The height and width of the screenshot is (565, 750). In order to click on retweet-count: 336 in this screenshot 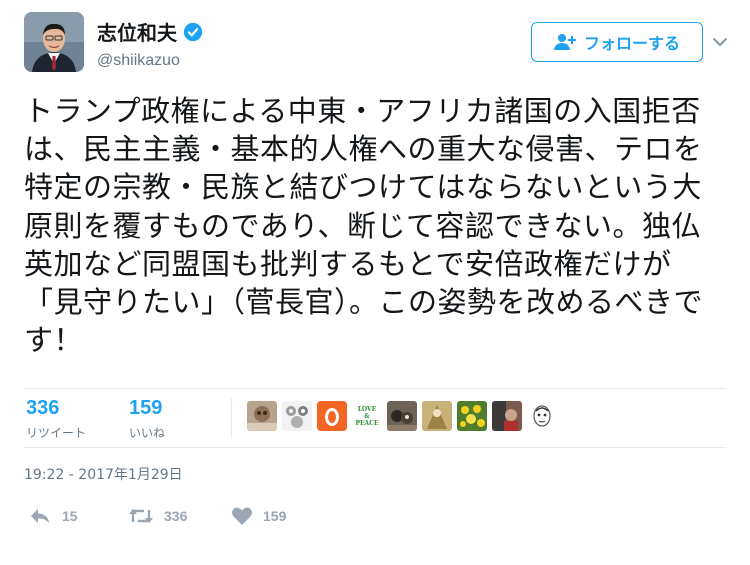, I will do `click(43, 408)`.